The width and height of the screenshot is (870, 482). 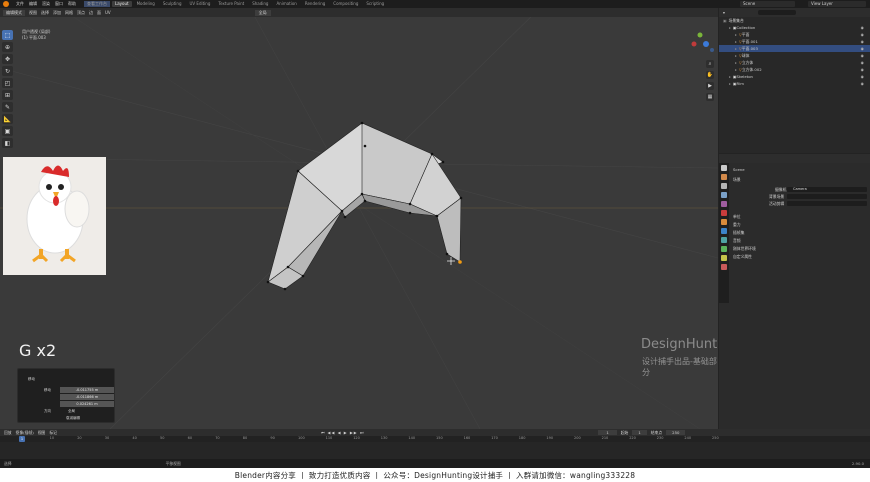 What do you see at coordinates (200, 4) in the screenshot?
I see `tab-uv-editing: UV Editing` at bounding box center [200, 4].